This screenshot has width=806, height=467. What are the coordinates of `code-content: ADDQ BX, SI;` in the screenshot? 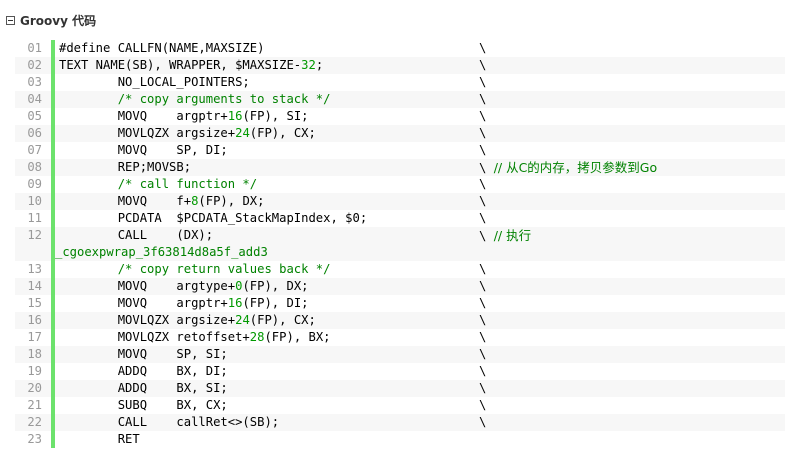 It's located at (143, 388).